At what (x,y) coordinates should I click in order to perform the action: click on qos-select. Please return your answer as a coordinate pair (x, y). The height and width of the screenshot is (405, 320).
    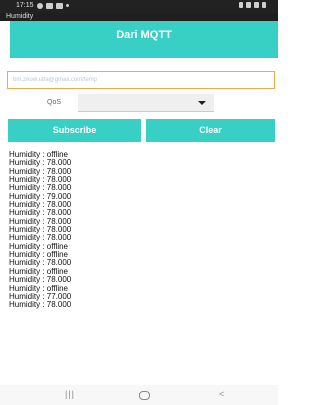
    Looking at the image, I should click on (146, 103).